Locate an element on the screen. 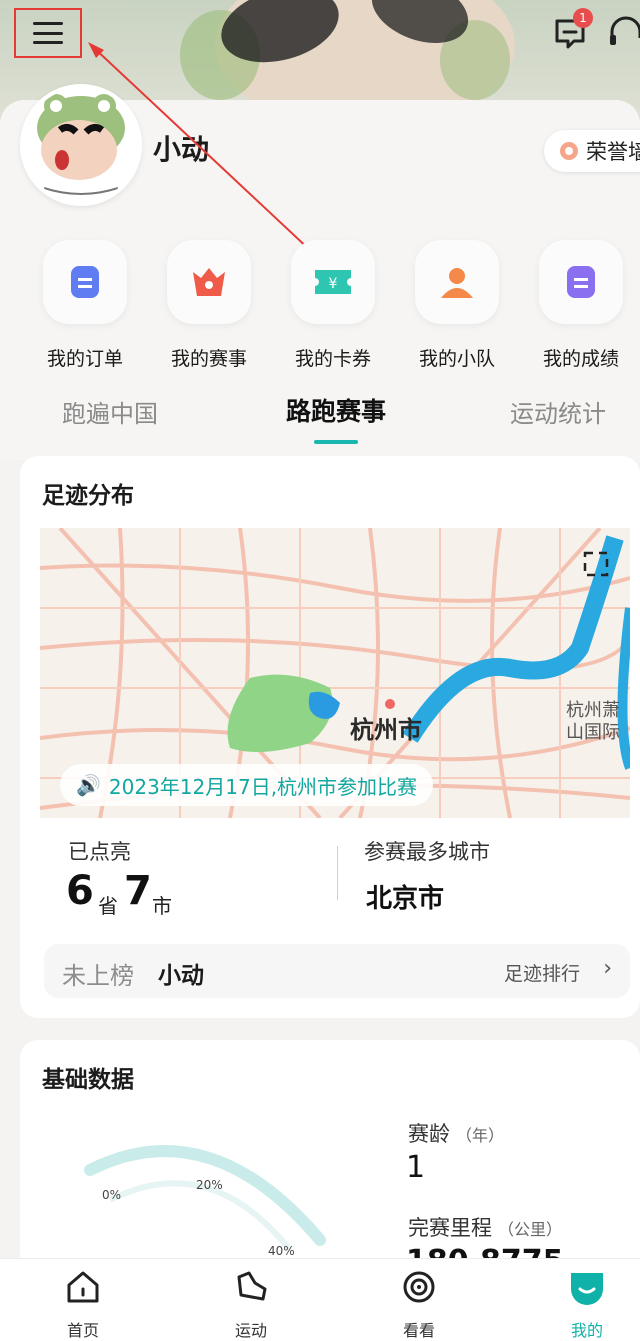  tab-sport-stats: 运动统计 is located at coordinates (558, 411).